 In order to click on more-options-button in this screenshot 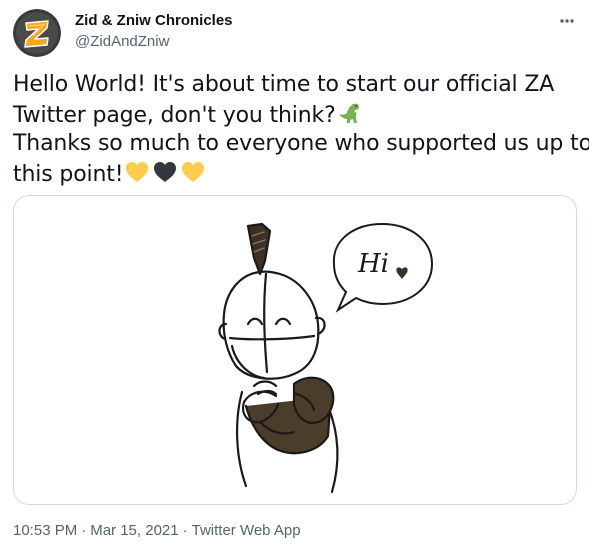, I will do `click(567, 21)`.